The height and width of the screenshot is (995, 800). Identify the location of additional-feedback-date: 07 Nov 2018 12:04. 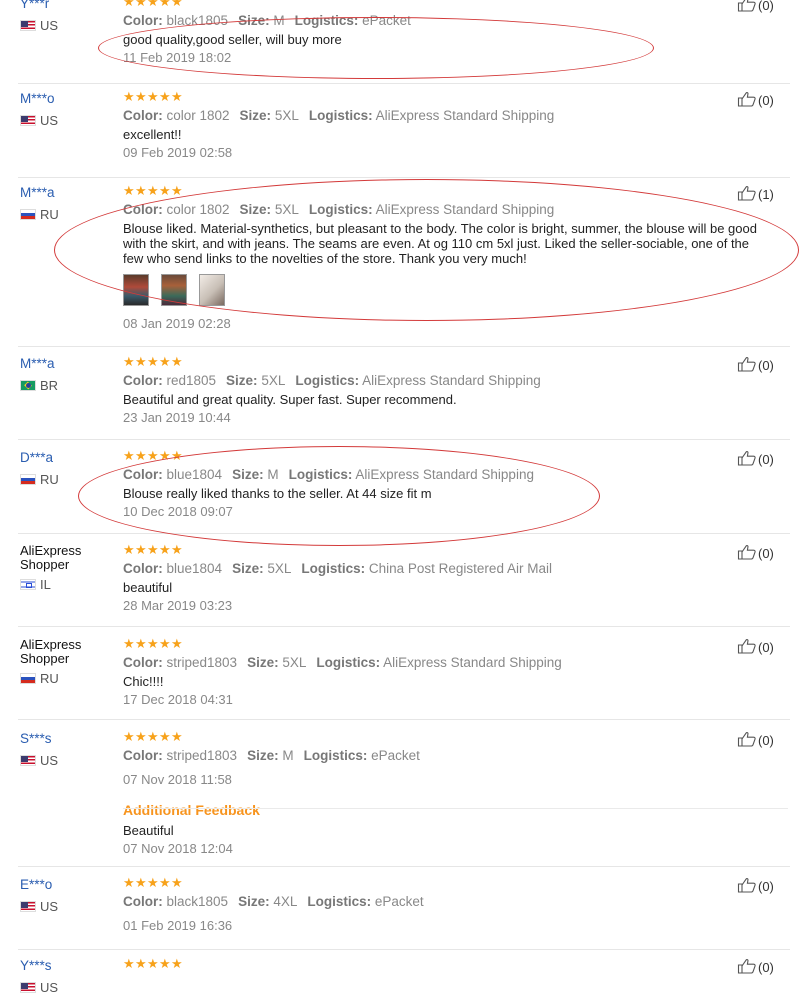
(178, 848).